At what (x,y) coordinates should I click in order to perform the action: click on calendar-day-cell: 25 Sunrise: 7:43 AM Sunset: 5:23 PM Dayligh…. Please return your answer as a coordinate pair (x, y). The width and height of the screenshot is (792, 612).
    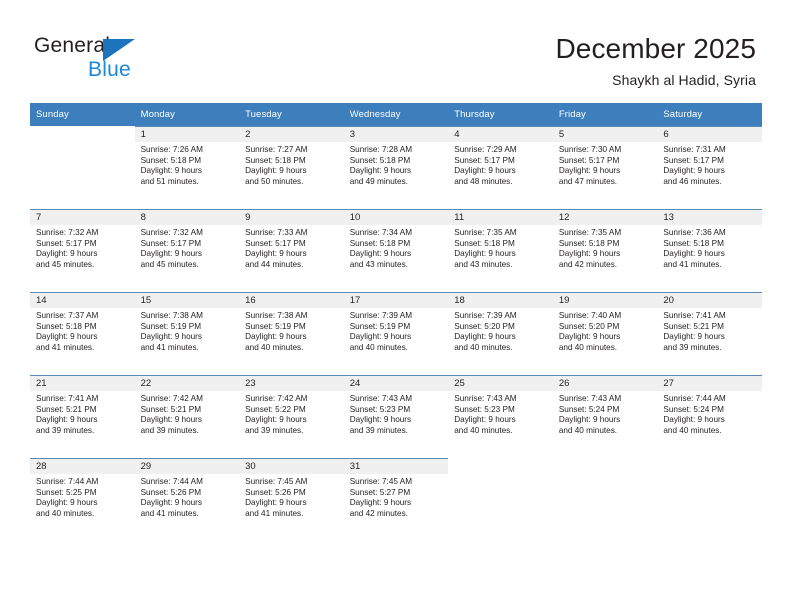
    Looking at the image, I should click on (500, 412).